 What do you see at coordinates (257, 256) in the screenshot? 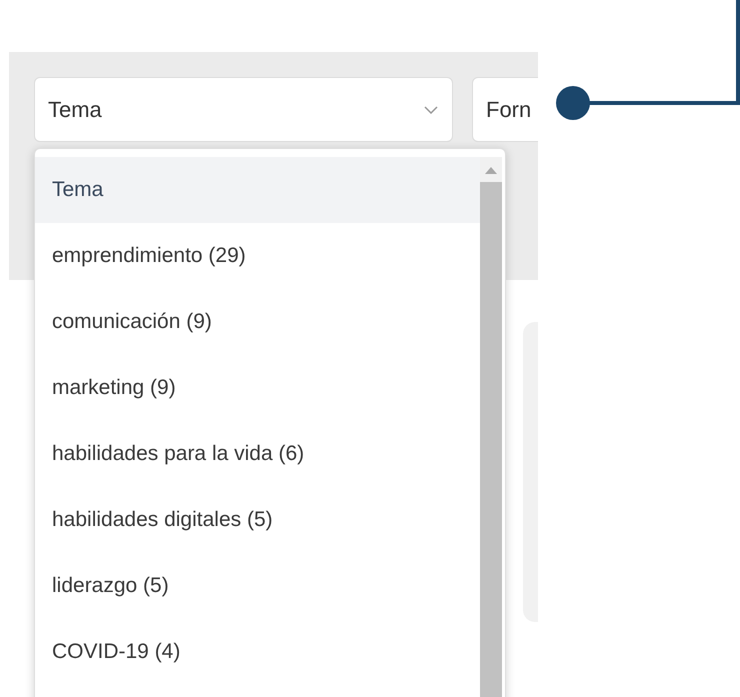
I see `dropdown-option: emprendimiento (29)` at bounding box center [257, 256].